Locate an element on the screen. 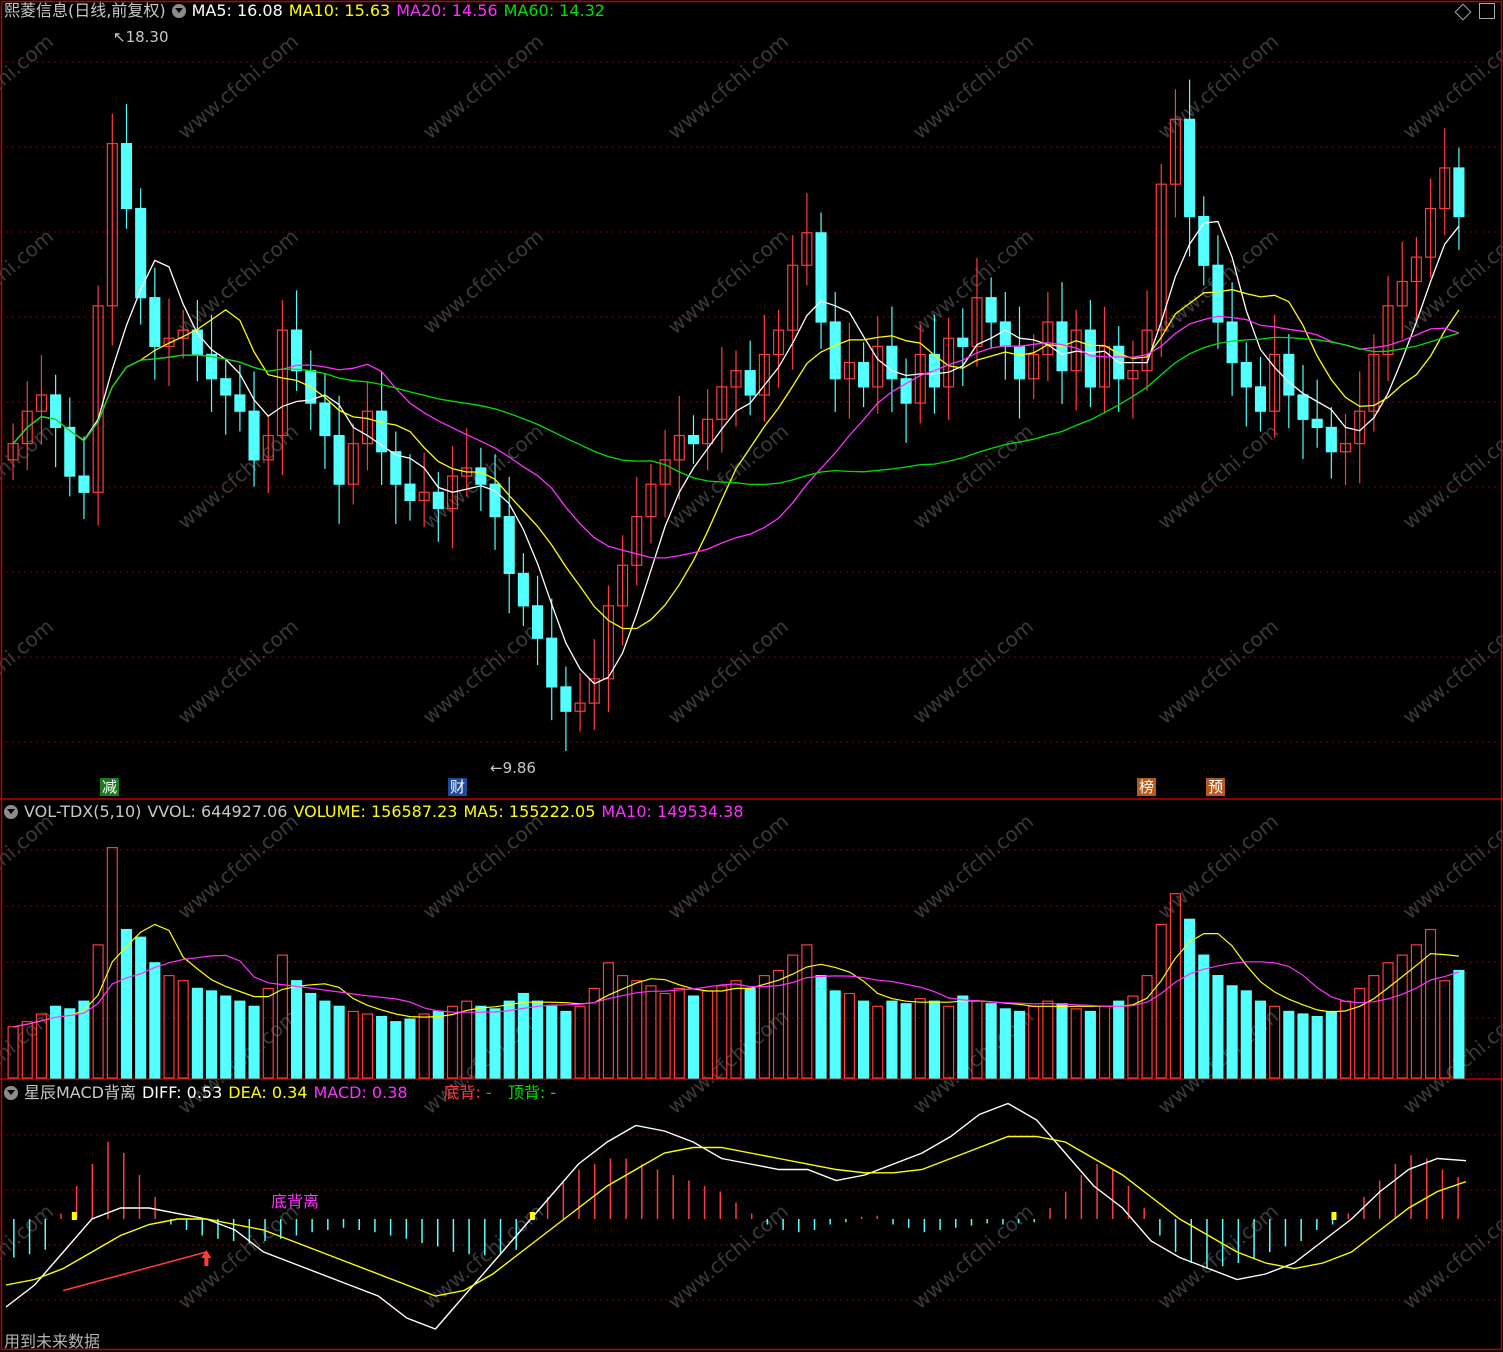  event-mark-forecast: 预 is located at coordinates (1216, 787).